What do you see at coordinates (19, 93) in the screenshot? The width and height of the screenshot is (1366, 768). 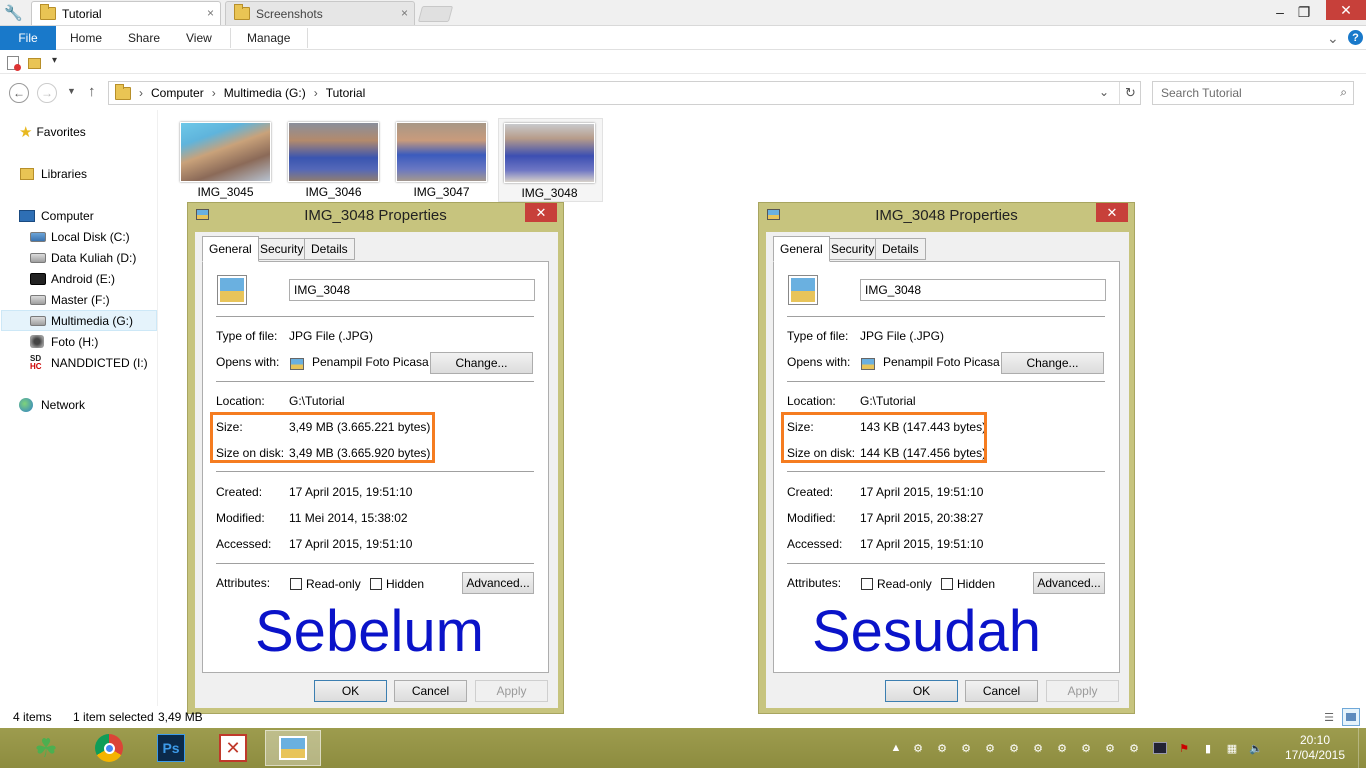 I see `back-icon: ←` at bounding box center [19, 93].